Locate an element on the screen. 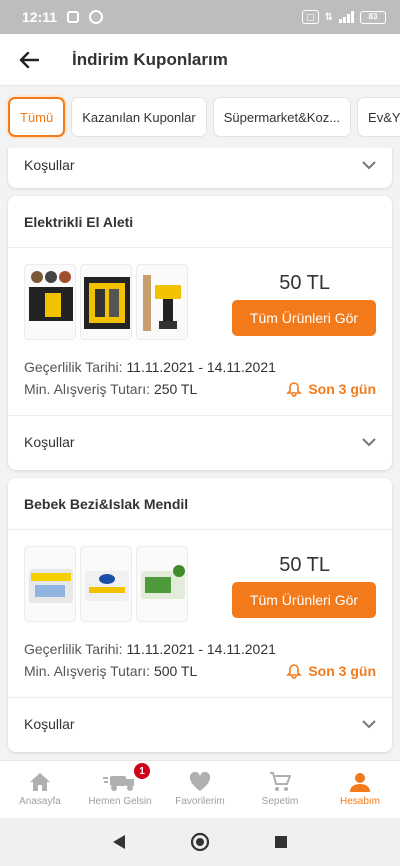 The width and height of the screenshot is (400, 866). nav-favorites-label: Favorilerim is located at coordinates (200, 801).